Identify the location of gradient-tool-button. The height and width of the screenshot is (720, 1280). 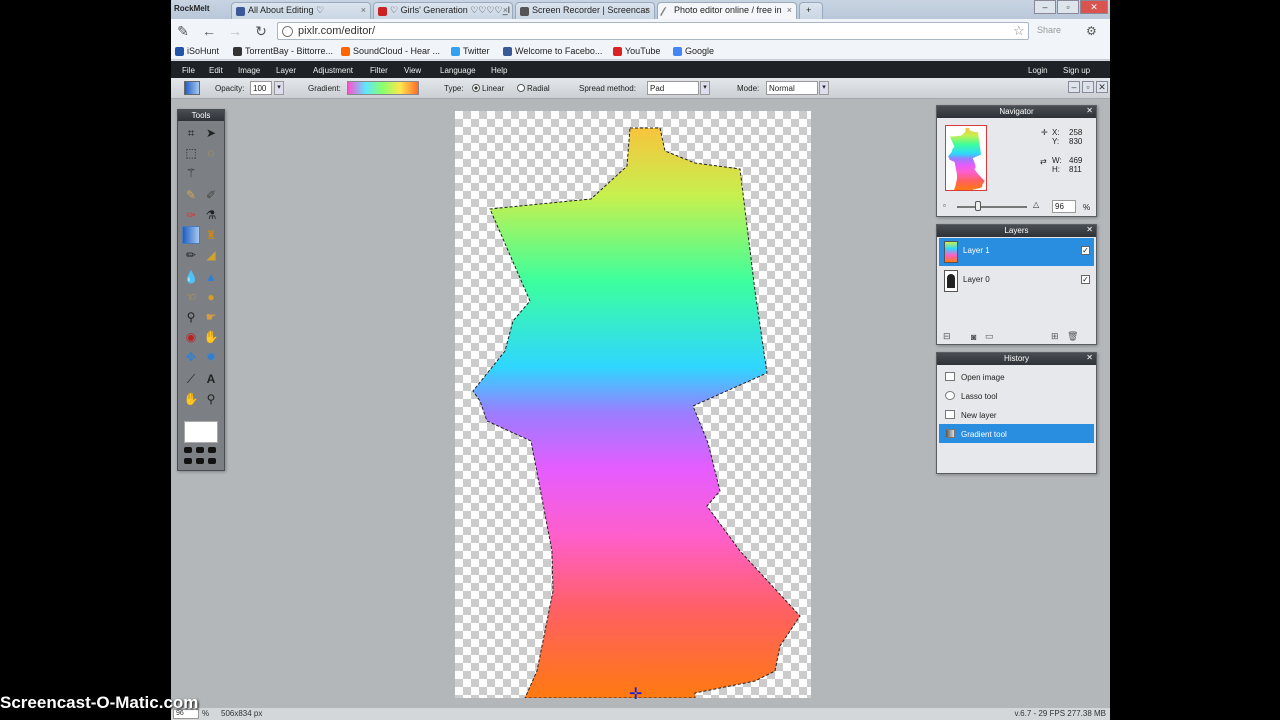
(191, 235).